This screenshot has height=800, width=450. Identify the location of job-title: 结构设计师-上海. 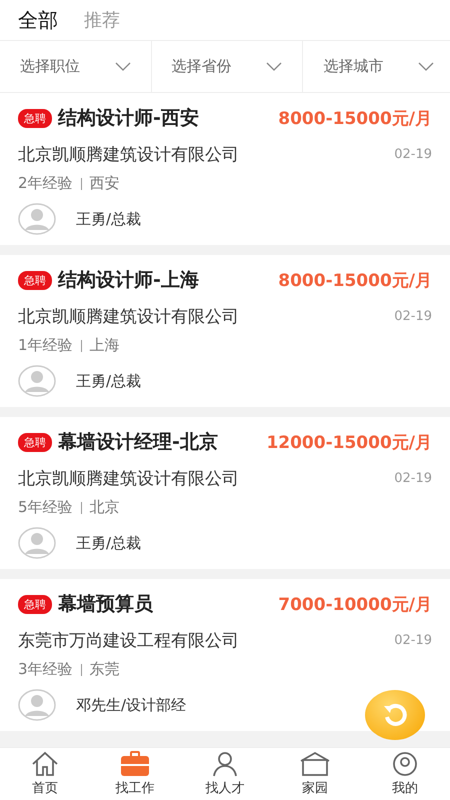
(128, 280).